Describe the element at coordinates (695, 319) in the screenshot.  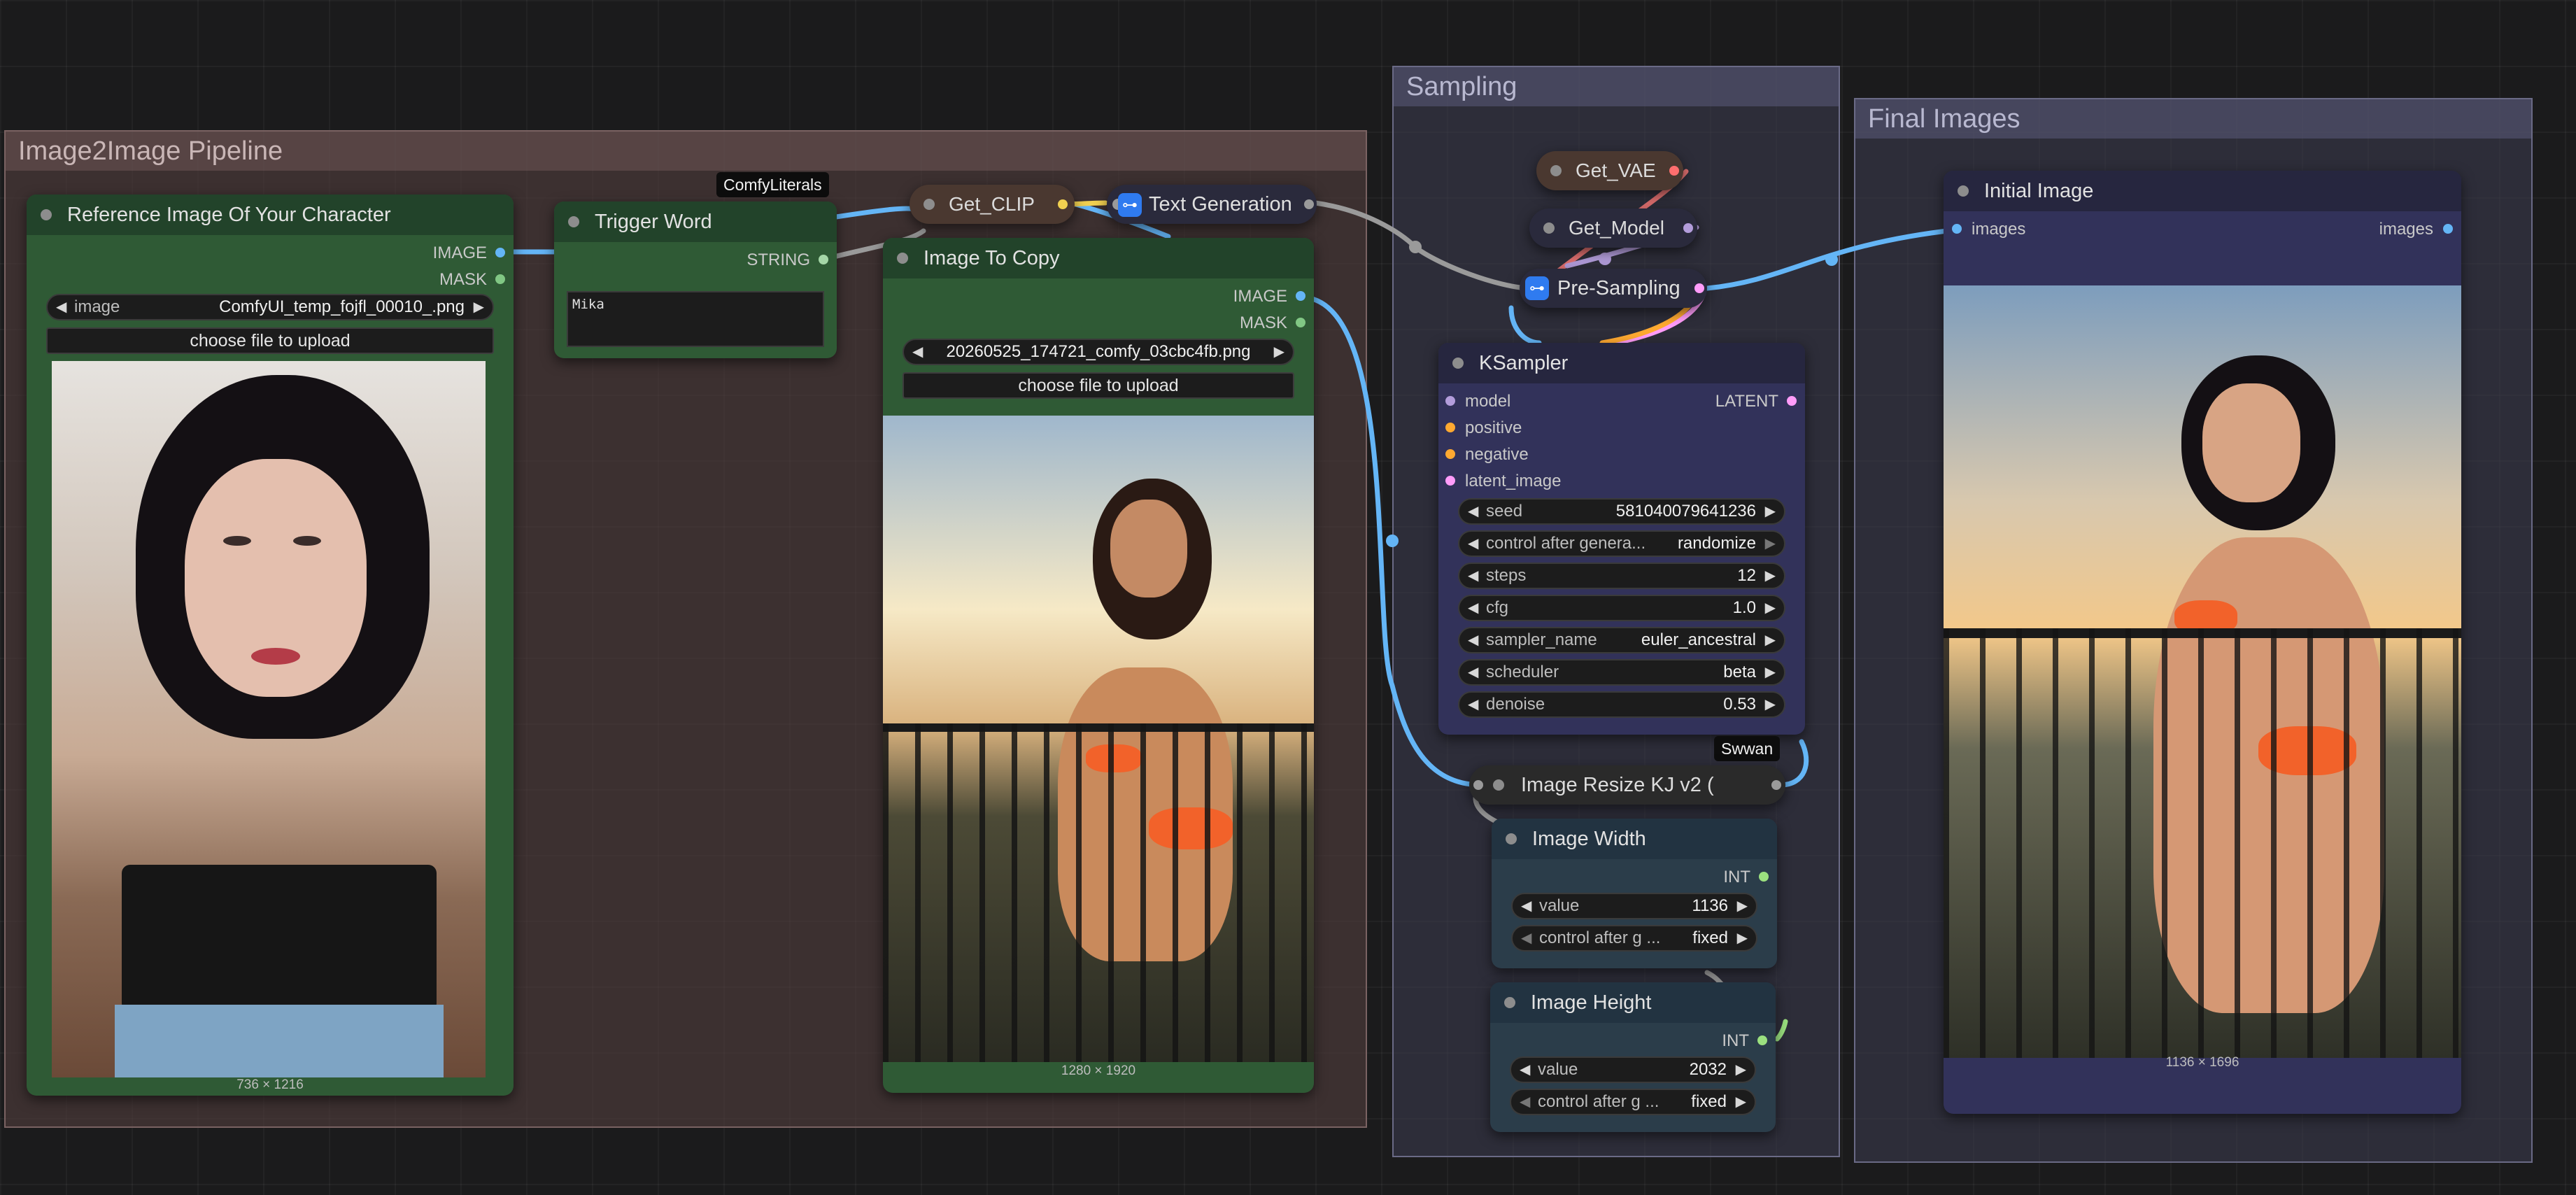
I see `trigger-word-textarea: Mika` at that location.